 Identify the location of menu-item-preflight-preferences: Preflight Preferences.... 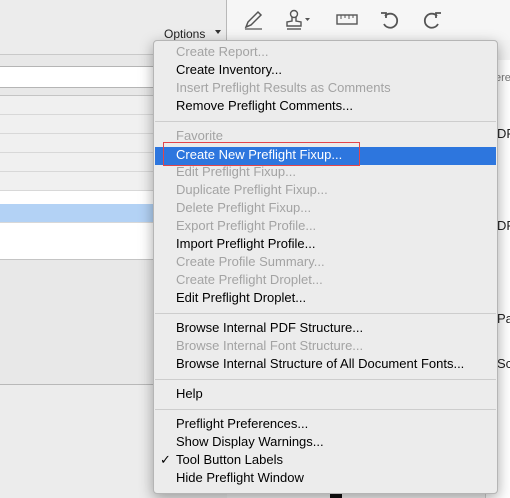
(242, 423).